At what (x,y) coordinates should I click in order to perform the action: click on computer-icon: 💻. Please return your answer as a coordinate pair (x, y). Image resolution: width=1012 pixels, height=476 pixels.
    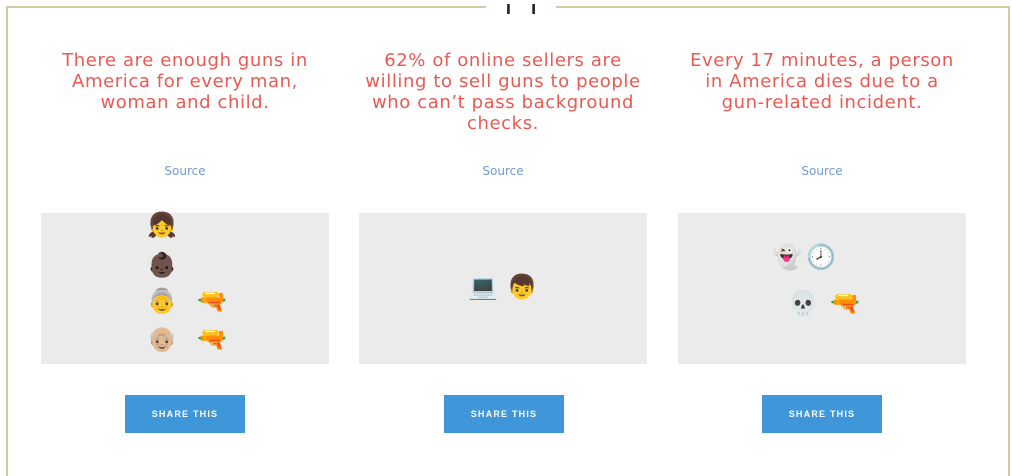
    Looking at the image, I should click on (483, 287).